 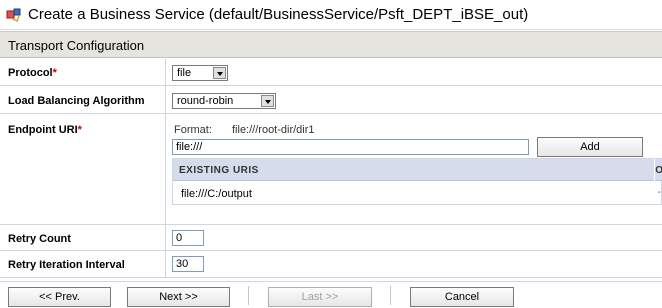 I want to click on table-row: file:///C:/output -, so click(x=417, y=193).